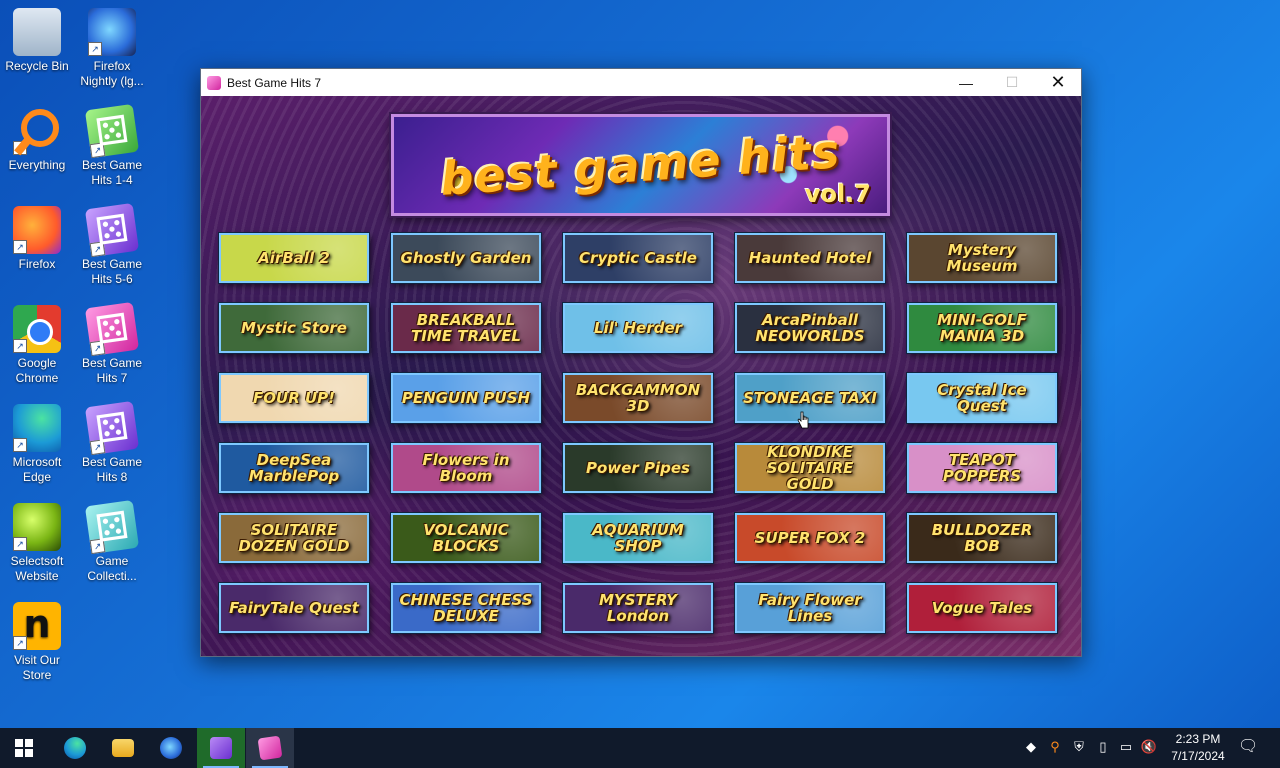 Image resolution: width=1280 pixels, height=768 pixels. I want to click on game-tile: FairyTale Quest, so click(294, 608).